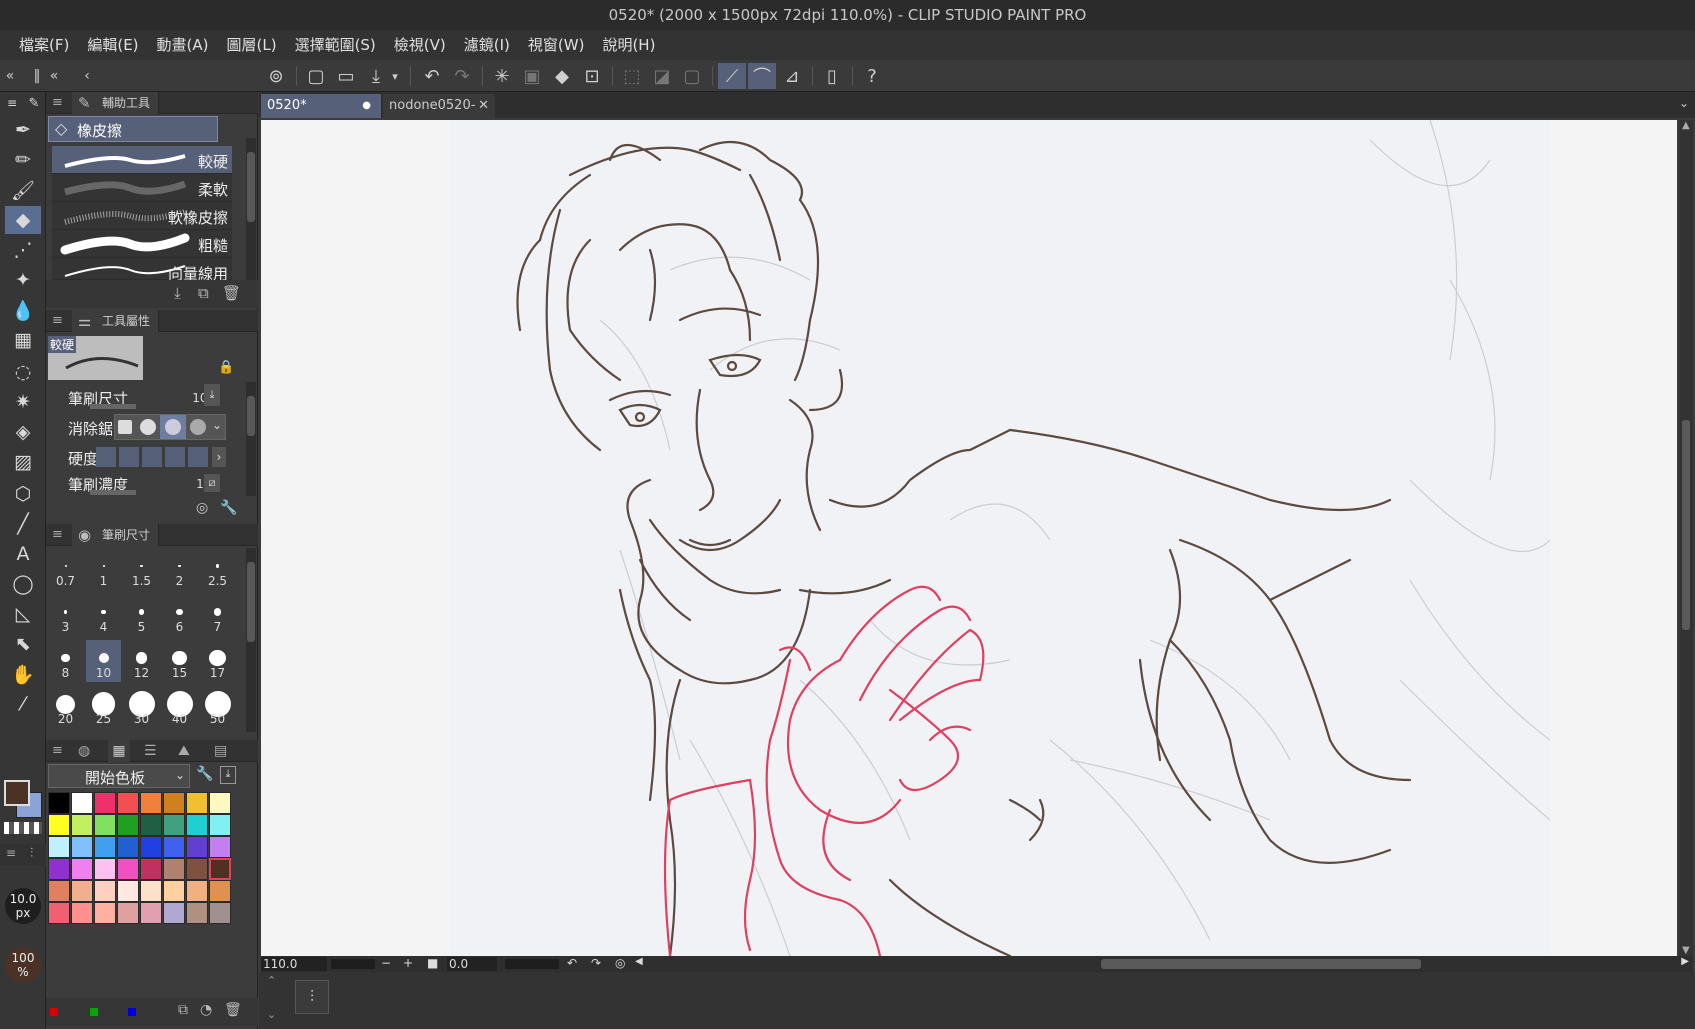  Describe the element at coordinates (462, 76) in the screenshot. I see `redo-icon: ↷` at that location.